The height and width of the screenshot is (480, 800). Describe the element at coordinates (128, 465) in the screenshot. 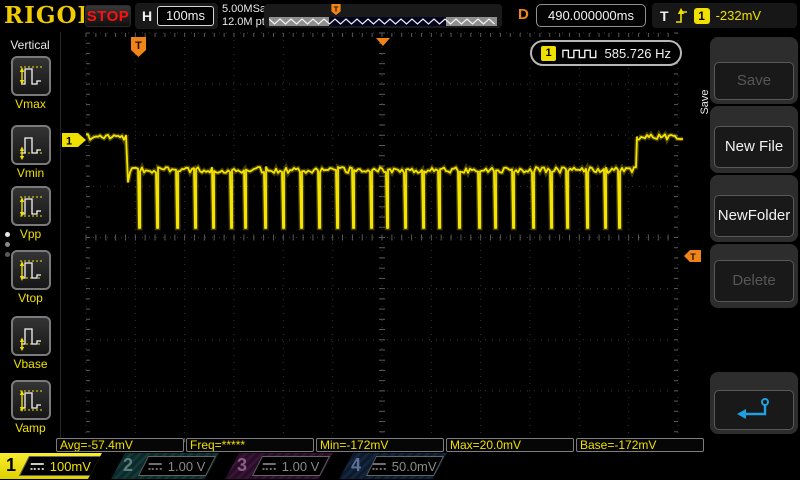

I see `channel-number: 2` at that location.